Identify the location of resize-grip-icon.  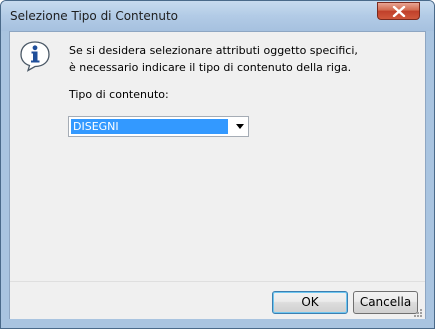
(418, 313).